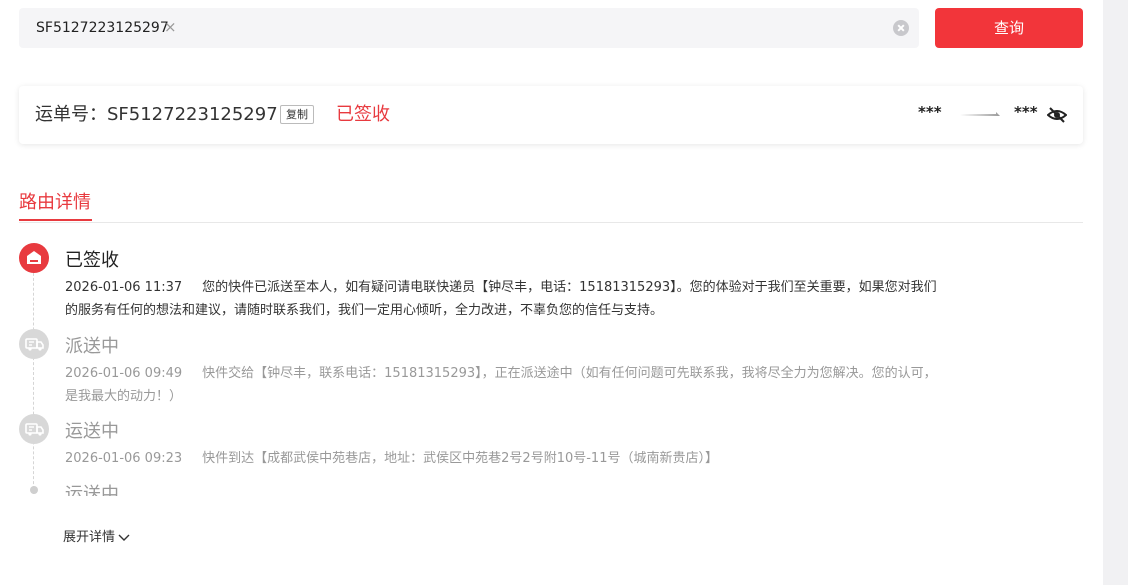  Describe the element at coordinates (124, 287) in the screenshot. I see `timeline-time: 2026-01-06 11:37` at that location.